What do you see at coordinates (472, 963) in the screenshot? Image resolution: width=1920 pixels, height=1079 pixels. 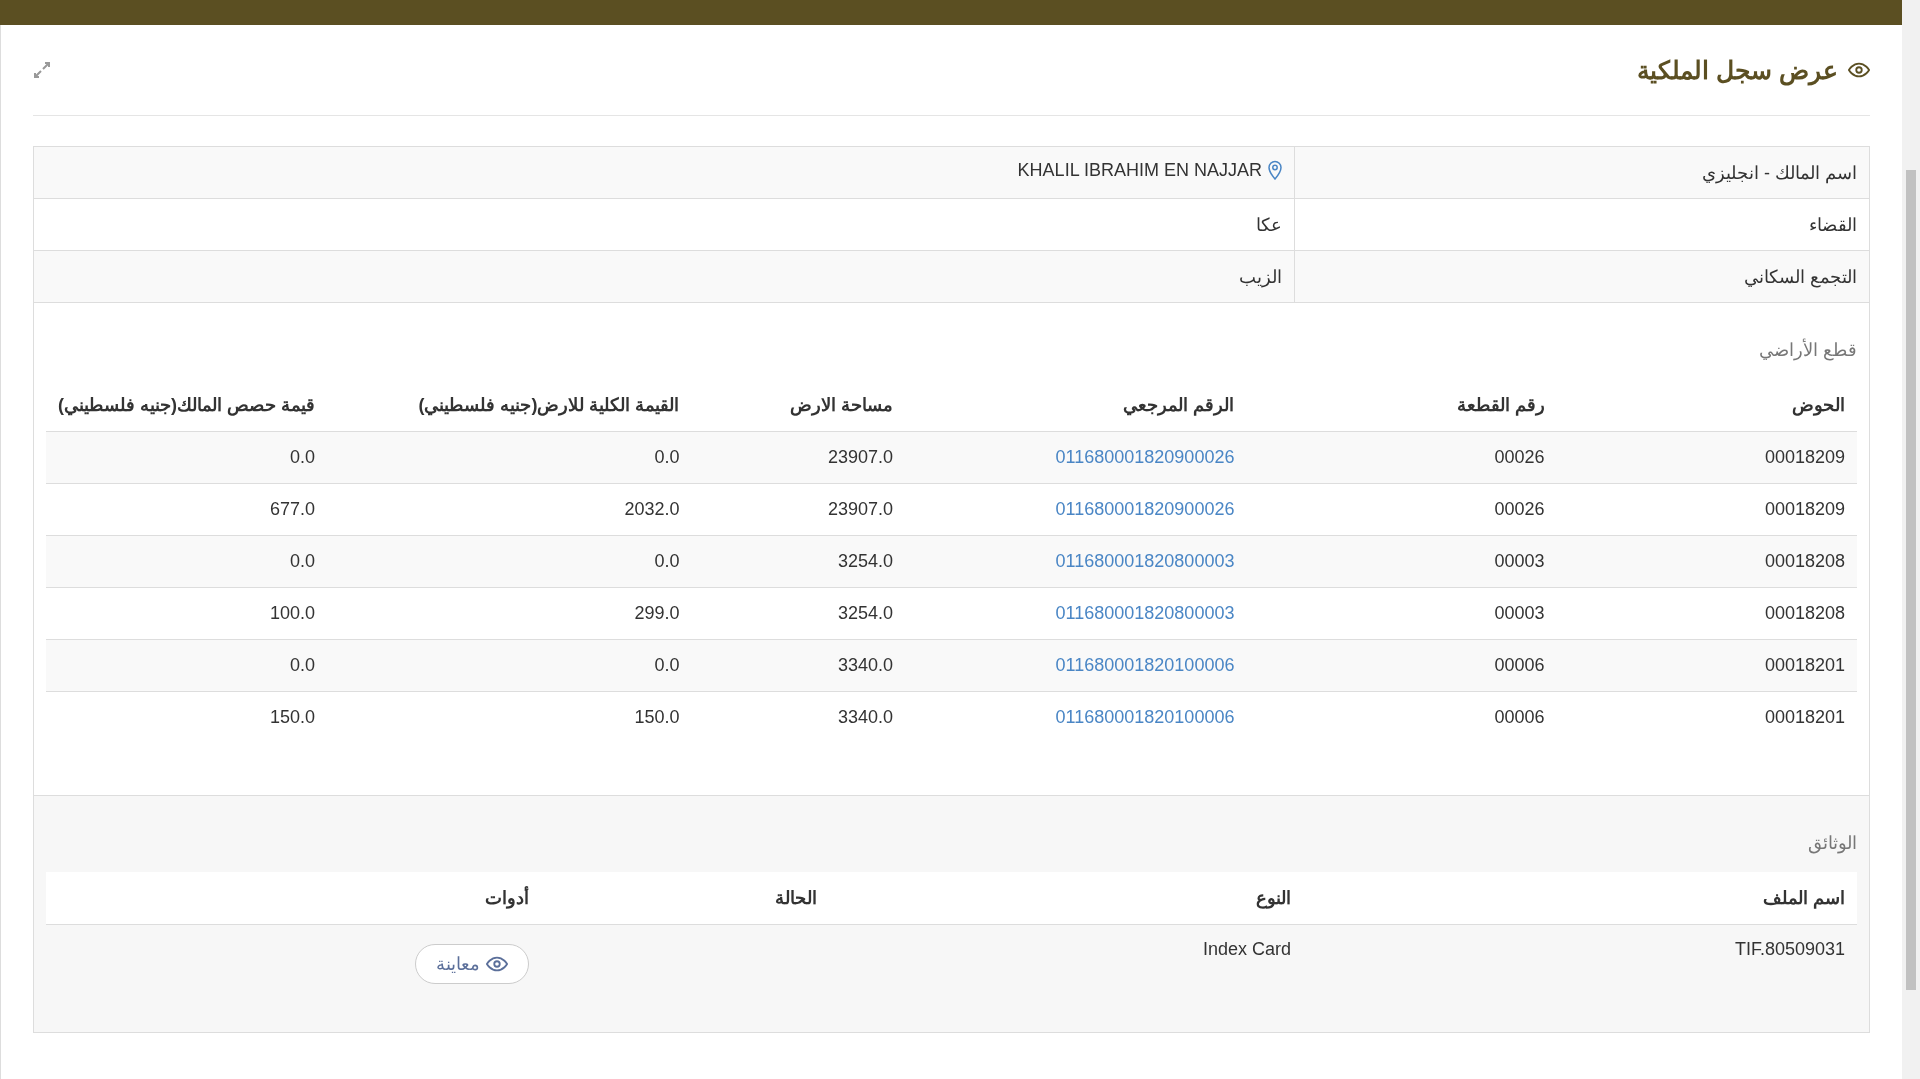 I see `preview-button: معاينة` at bounding box center [472, 963].